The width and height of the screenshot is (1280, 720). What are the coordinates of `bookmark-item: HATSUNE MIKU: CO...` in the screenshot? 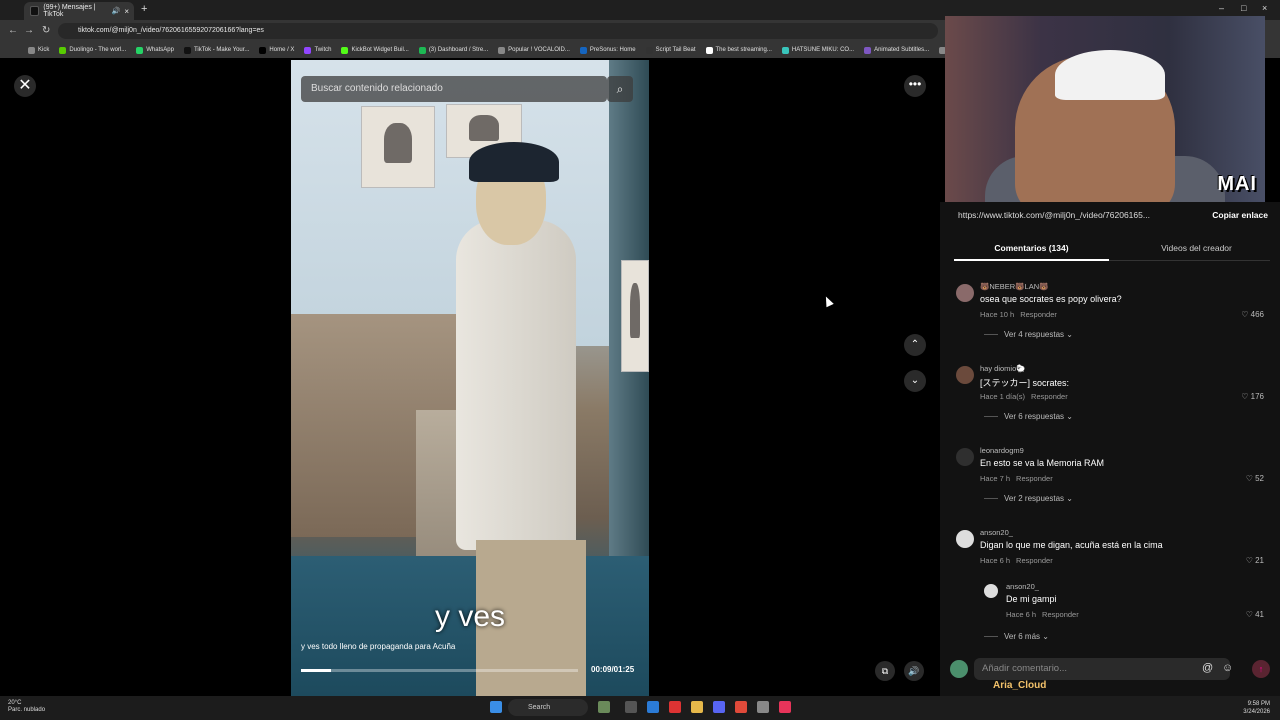 It's located at (817, 50).